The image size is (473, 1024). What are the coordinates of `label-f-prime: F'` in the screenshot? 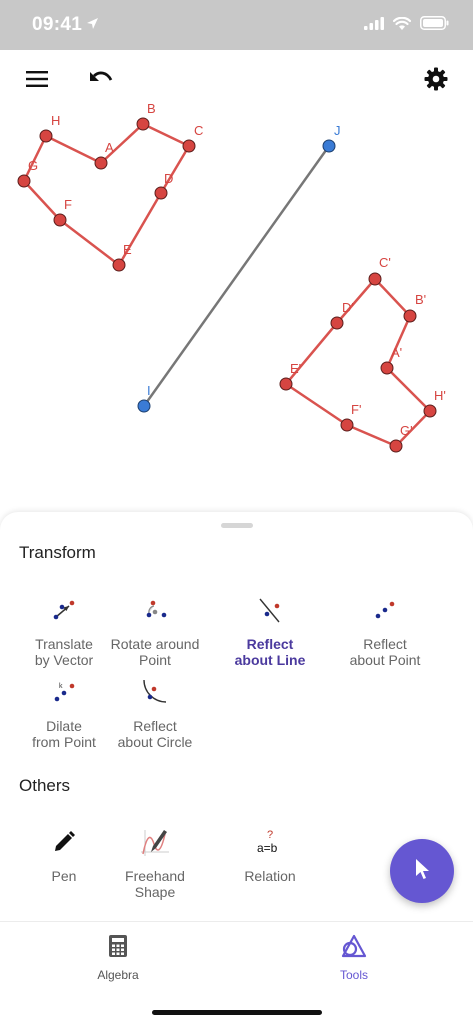 It's located at (356, 409).